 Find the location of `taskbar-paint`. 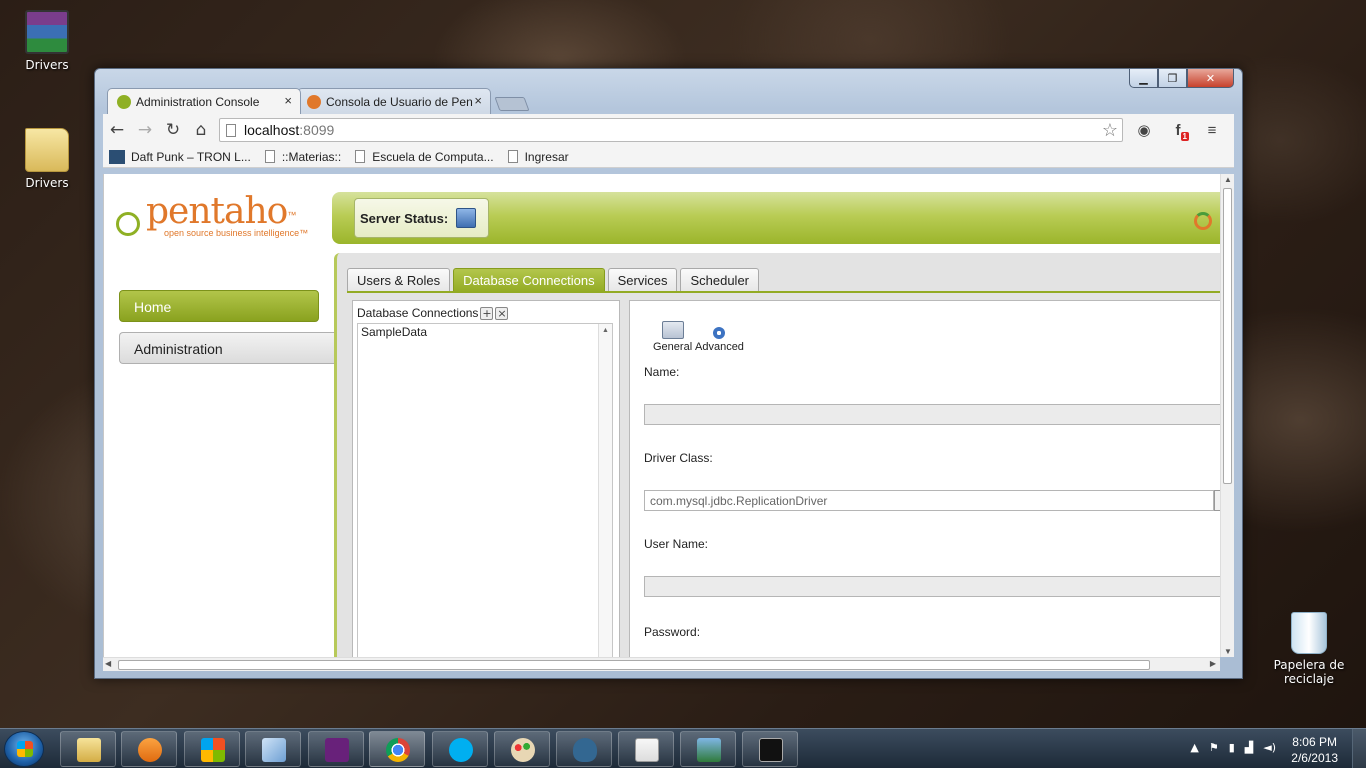

taskbar-paint is located at coordinates (522, 749).